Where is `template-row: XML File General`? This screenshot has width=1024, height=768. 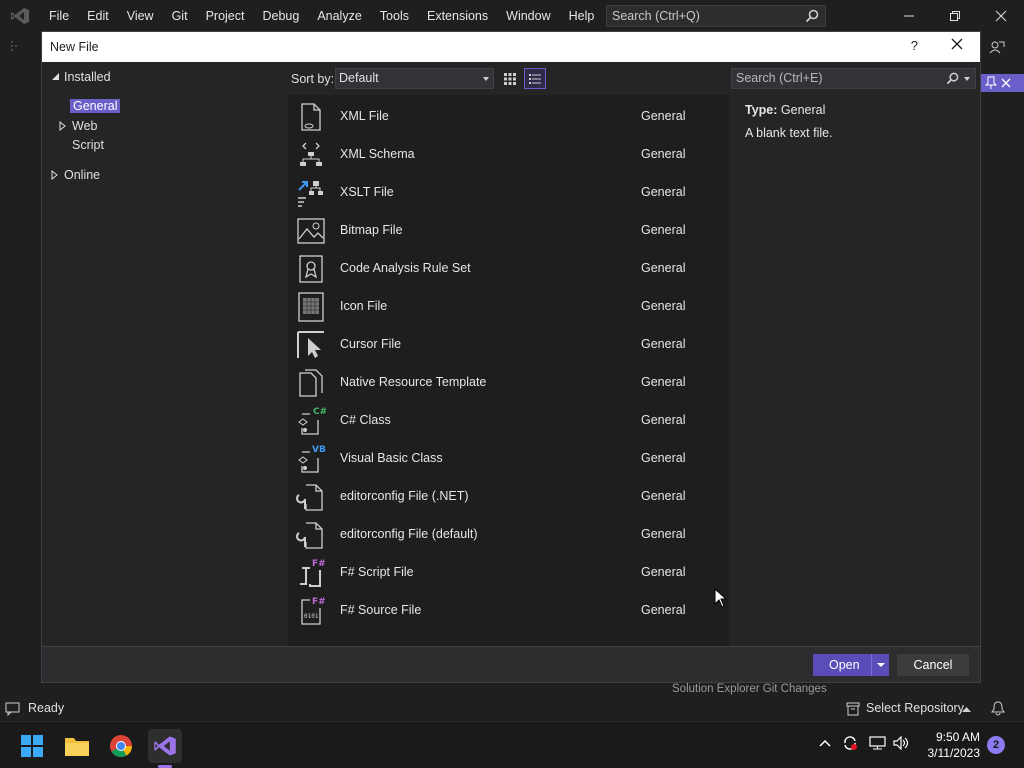 template-row: XML File General is located at coordinates (501, 116).